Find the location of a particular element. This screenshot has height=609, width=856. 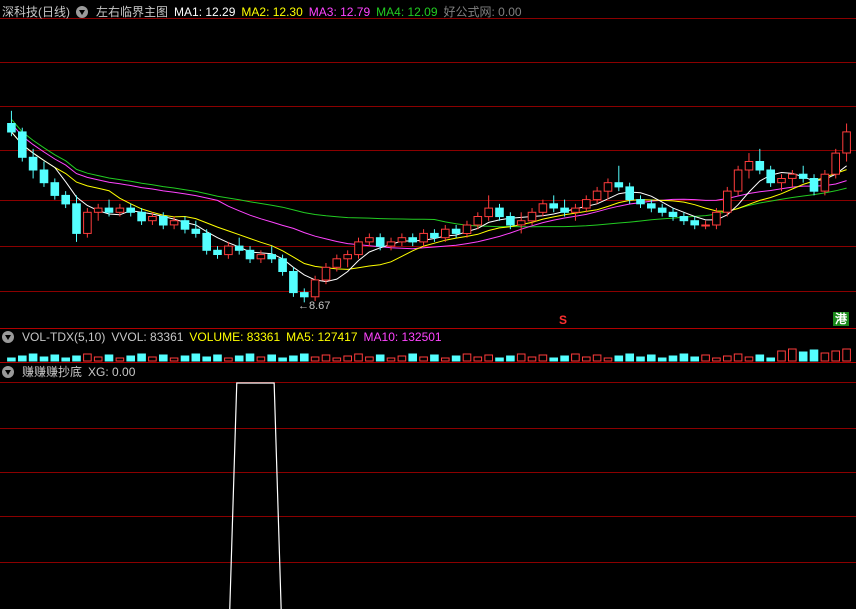

xg-value: XG: 0.00 is located at coordinates (112, 372).